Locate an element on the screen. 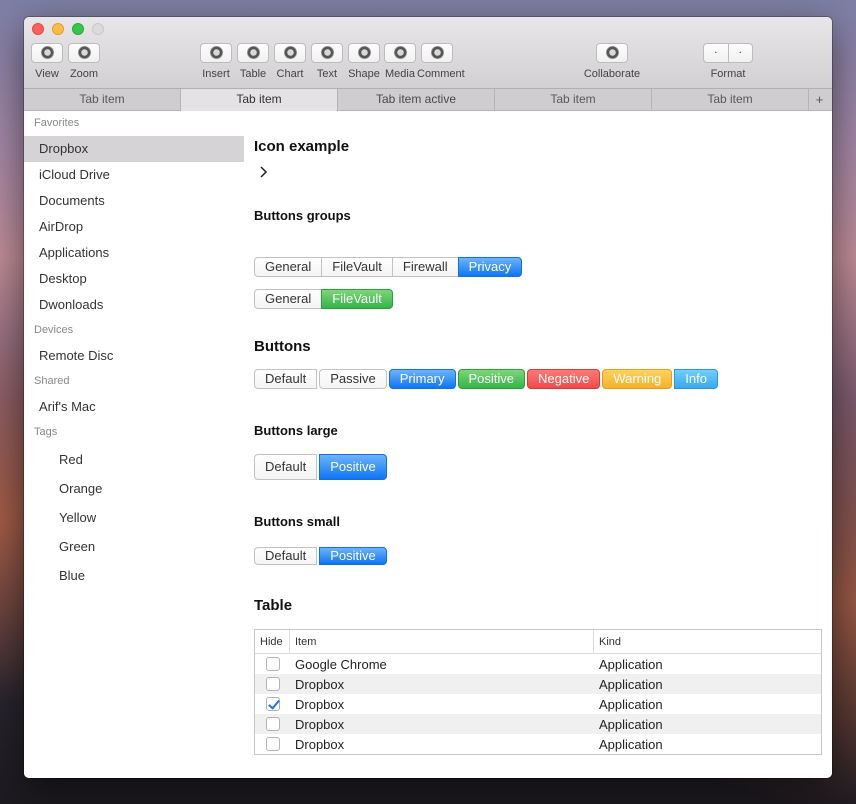  table-icon is located at coordinates (253, 52).